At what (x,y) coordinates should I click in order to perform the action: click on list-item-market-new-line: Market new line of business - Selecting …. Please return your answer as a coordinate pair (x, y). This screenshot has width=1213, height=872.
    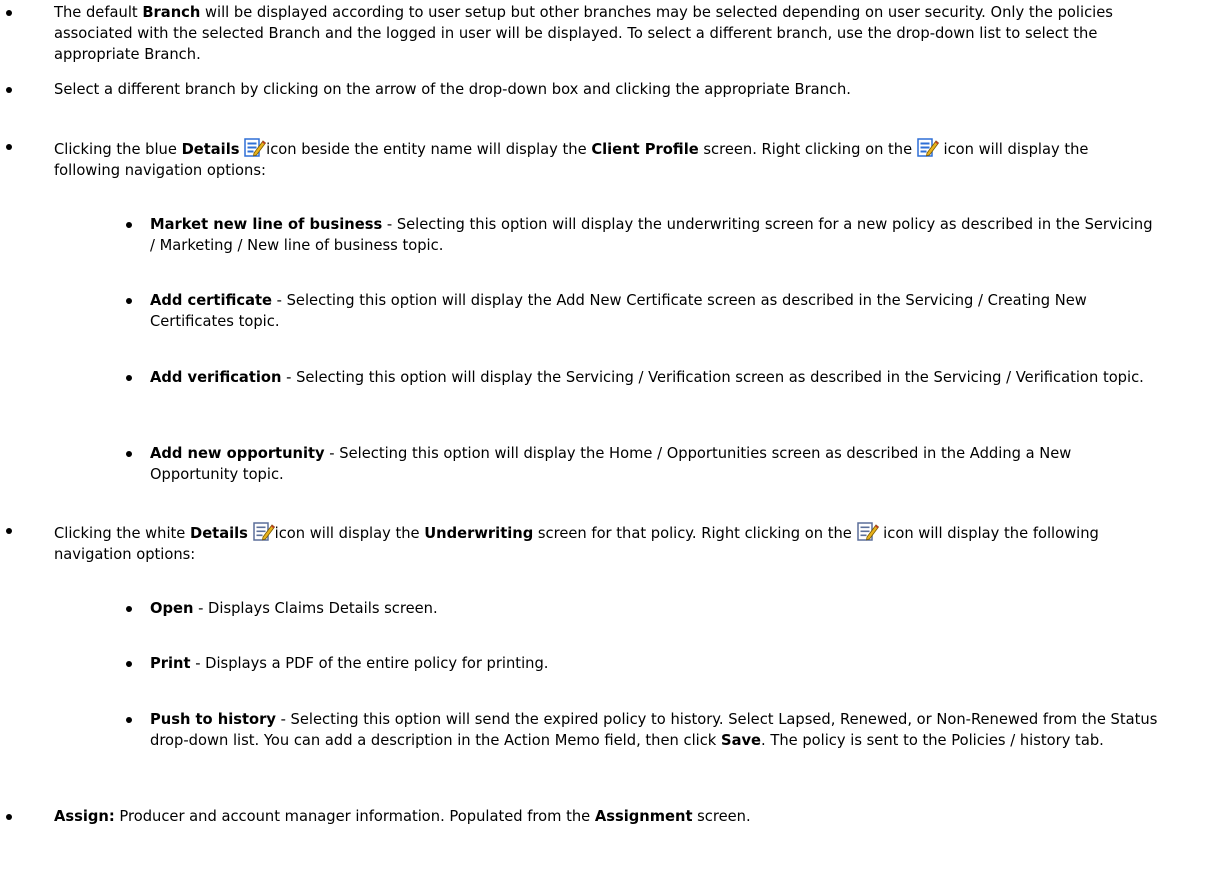
    Looking at the image, I should click on (643, 235).